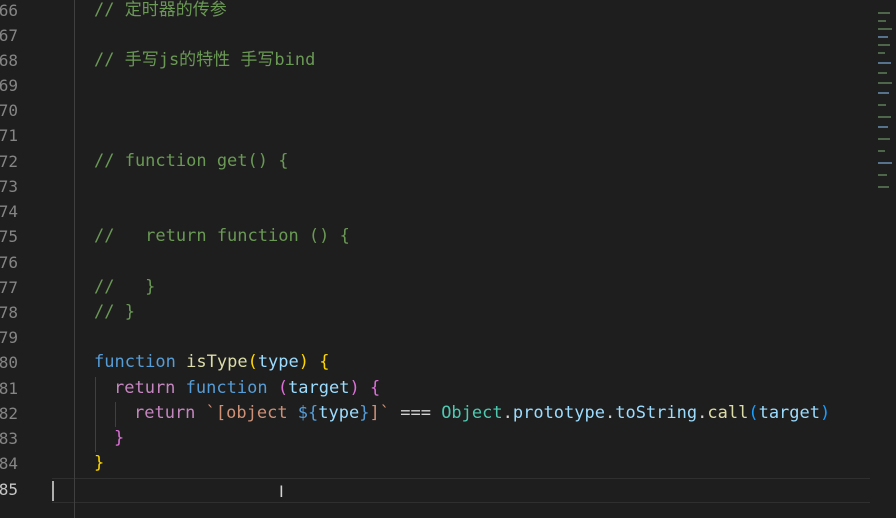 Image resolution: width=896 pixels, height=518 pixels. Describe the element at coordinates (9, 463) in the screenshot. I see `line-number: 84` at that location.